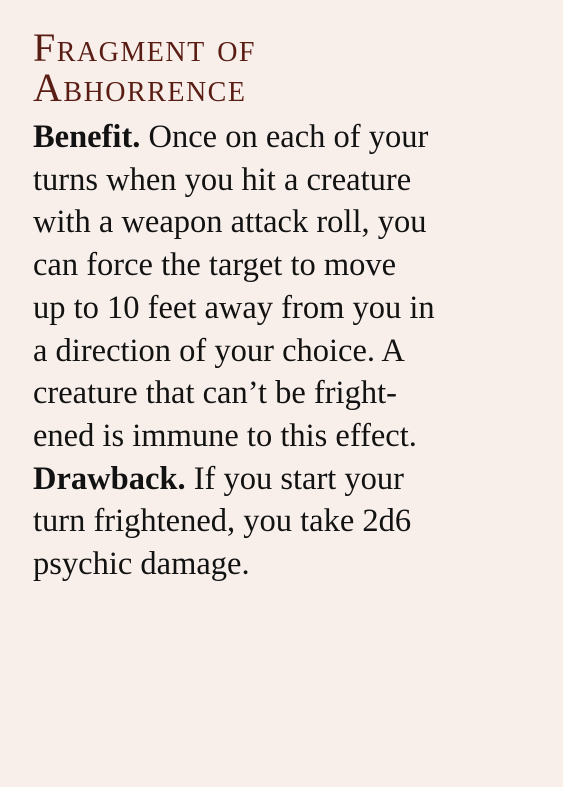 The width and height of the screenshot is (563, 787). Describe the element at coordinates (215, 265) in the screenshot. I see `benefit-line-4: can force the target to move` at that location.